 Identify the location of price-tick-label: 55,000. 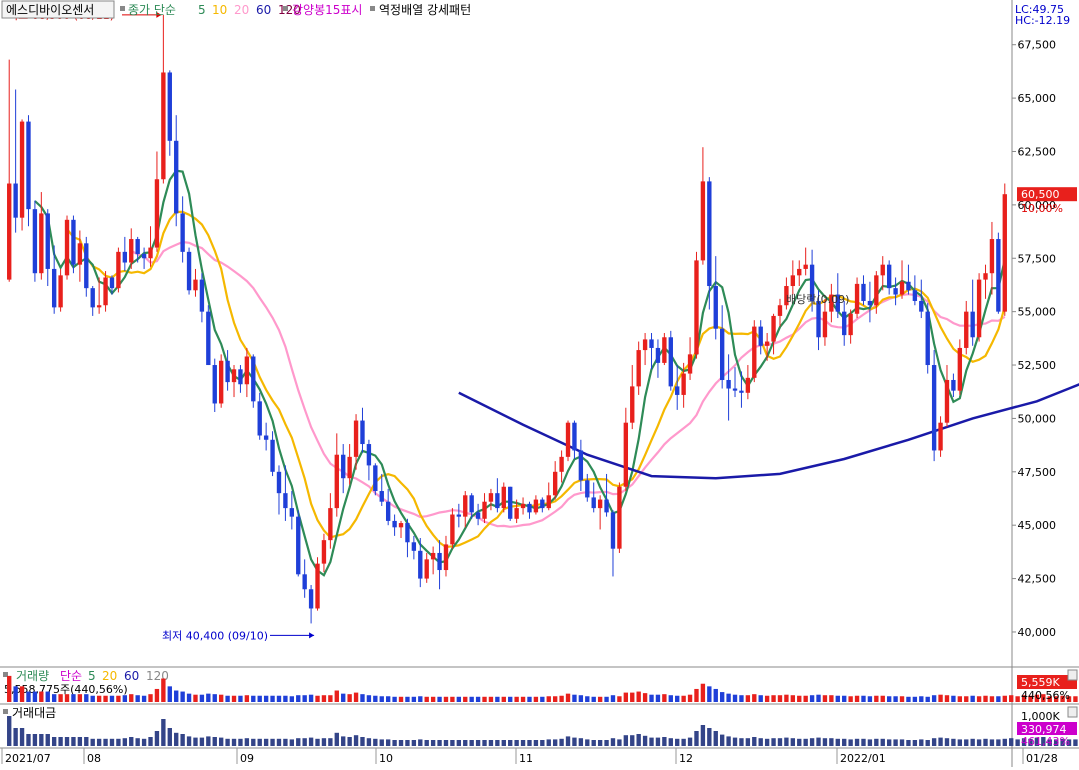
(1037, 312).